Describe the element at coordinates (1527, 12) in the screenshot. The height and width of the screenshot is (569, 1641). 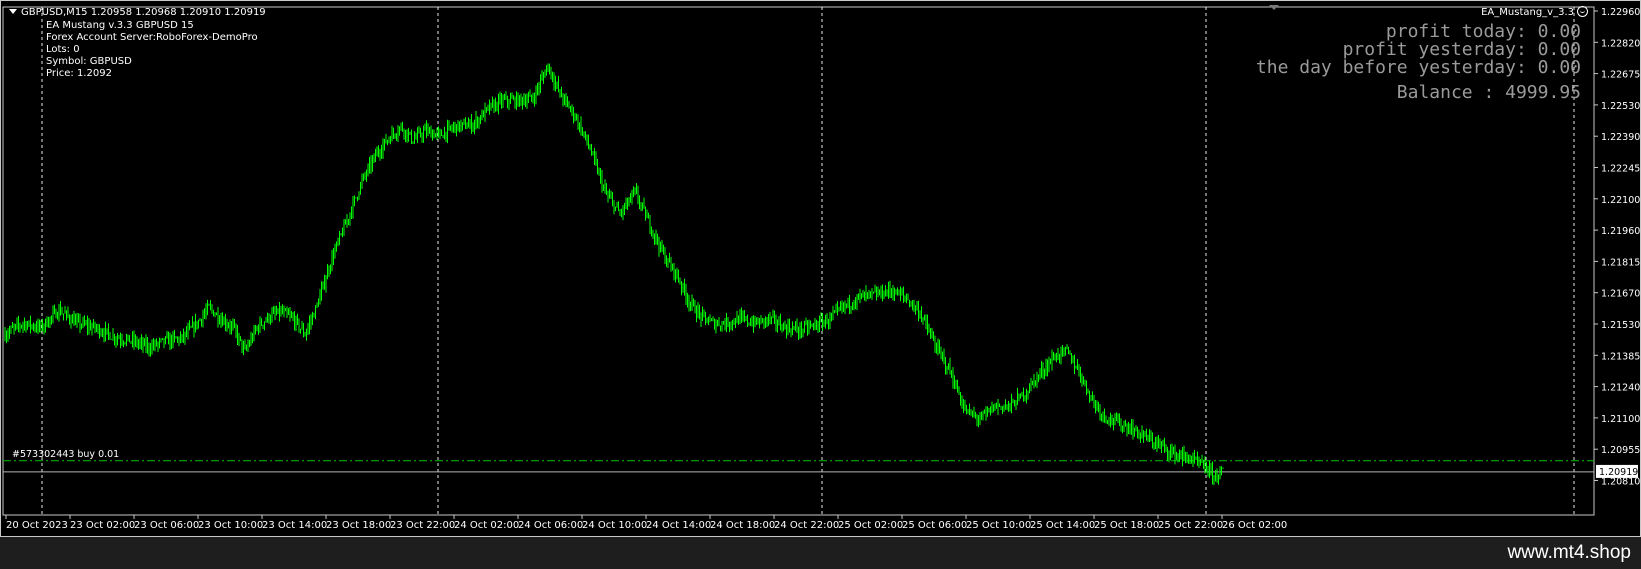
I see `ea-name-label: EA_Mustang_v_3.3` at that location.